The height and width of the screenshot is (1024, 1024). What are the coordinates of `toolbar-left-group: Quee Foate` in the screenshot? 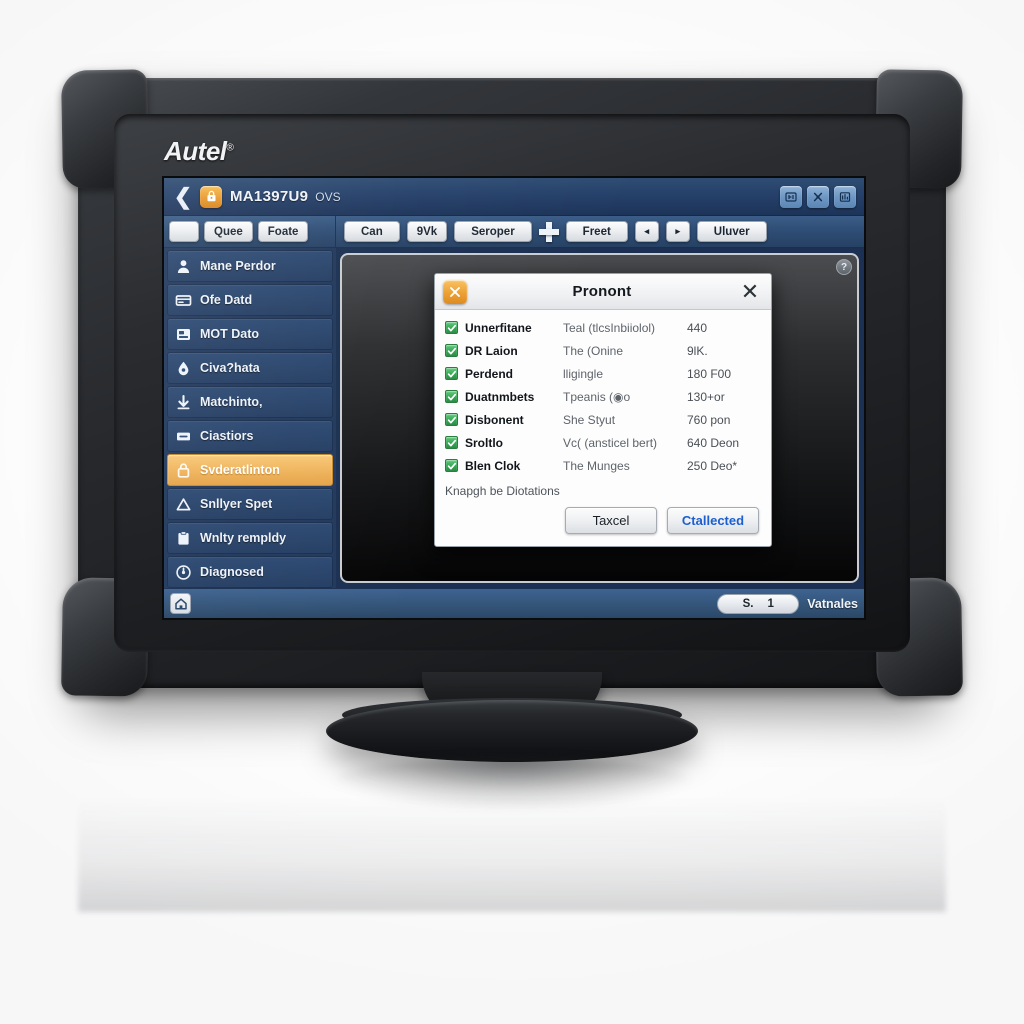 It's located at (250, 231).